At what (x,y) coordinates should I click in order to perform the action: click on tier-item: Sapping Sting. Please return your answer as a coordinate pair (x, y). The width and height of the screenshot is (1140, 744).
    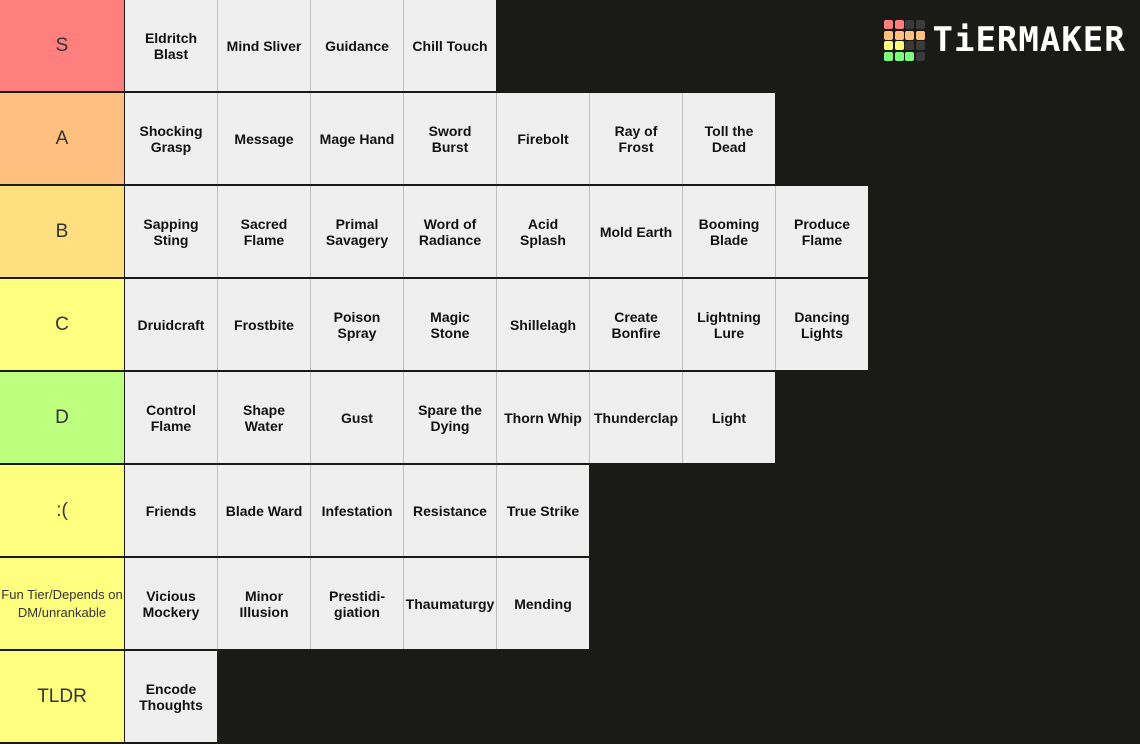
    Looking at the image, I should click on (171, 231).